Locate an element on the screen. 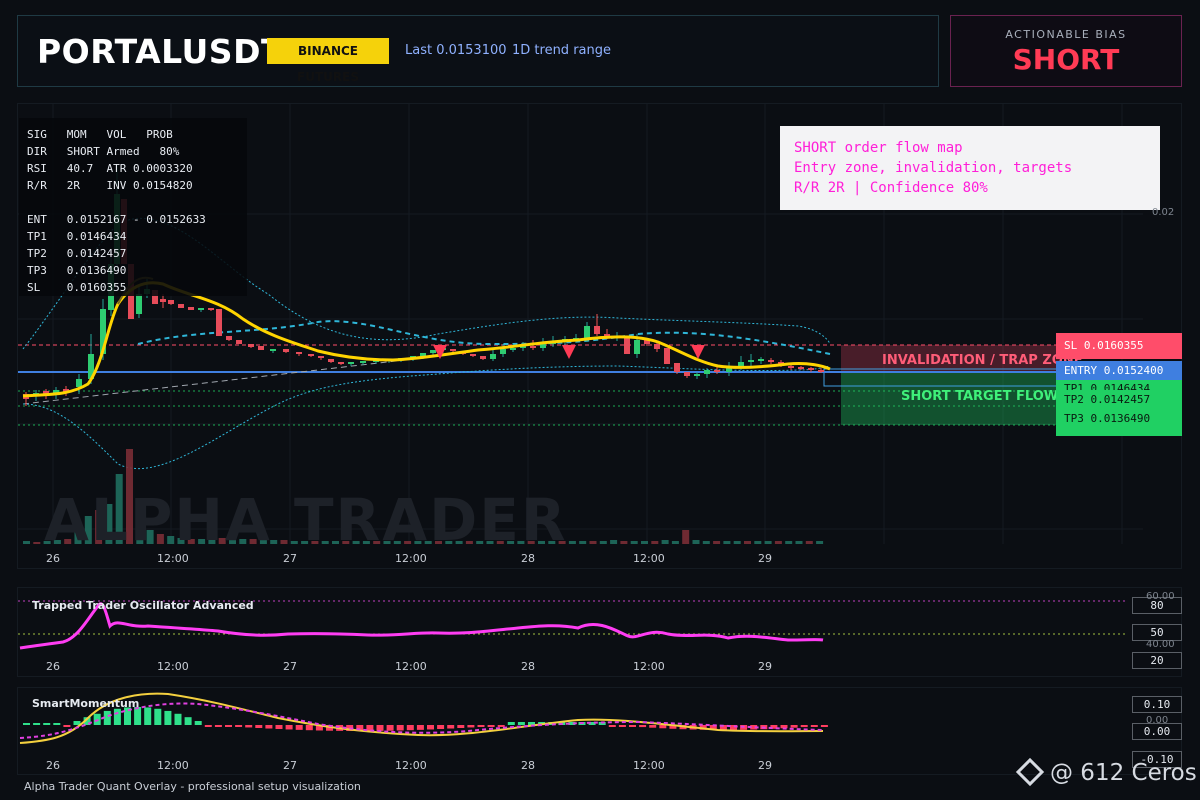 This screenshot has height=800, width=1200. osc-scale-bottom: 20 is located at coordinates (1157, 660).